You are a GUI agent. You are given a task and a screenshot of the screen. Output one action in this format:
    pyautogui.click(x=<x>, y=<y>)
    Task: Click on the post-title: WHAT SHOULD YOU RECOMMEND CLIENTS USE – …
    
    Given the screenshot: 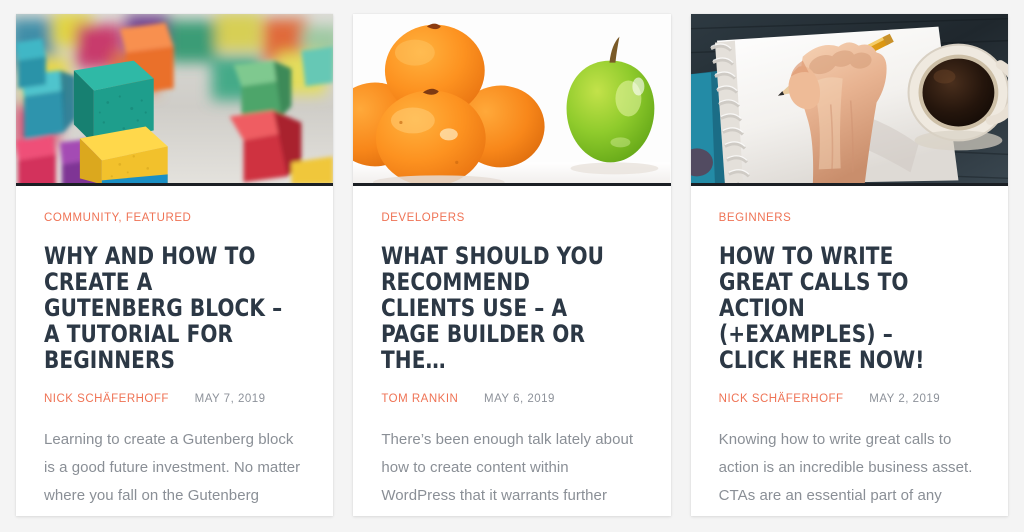 What is the action you would take?
    pyautogui.click(x=502, y=308)
    